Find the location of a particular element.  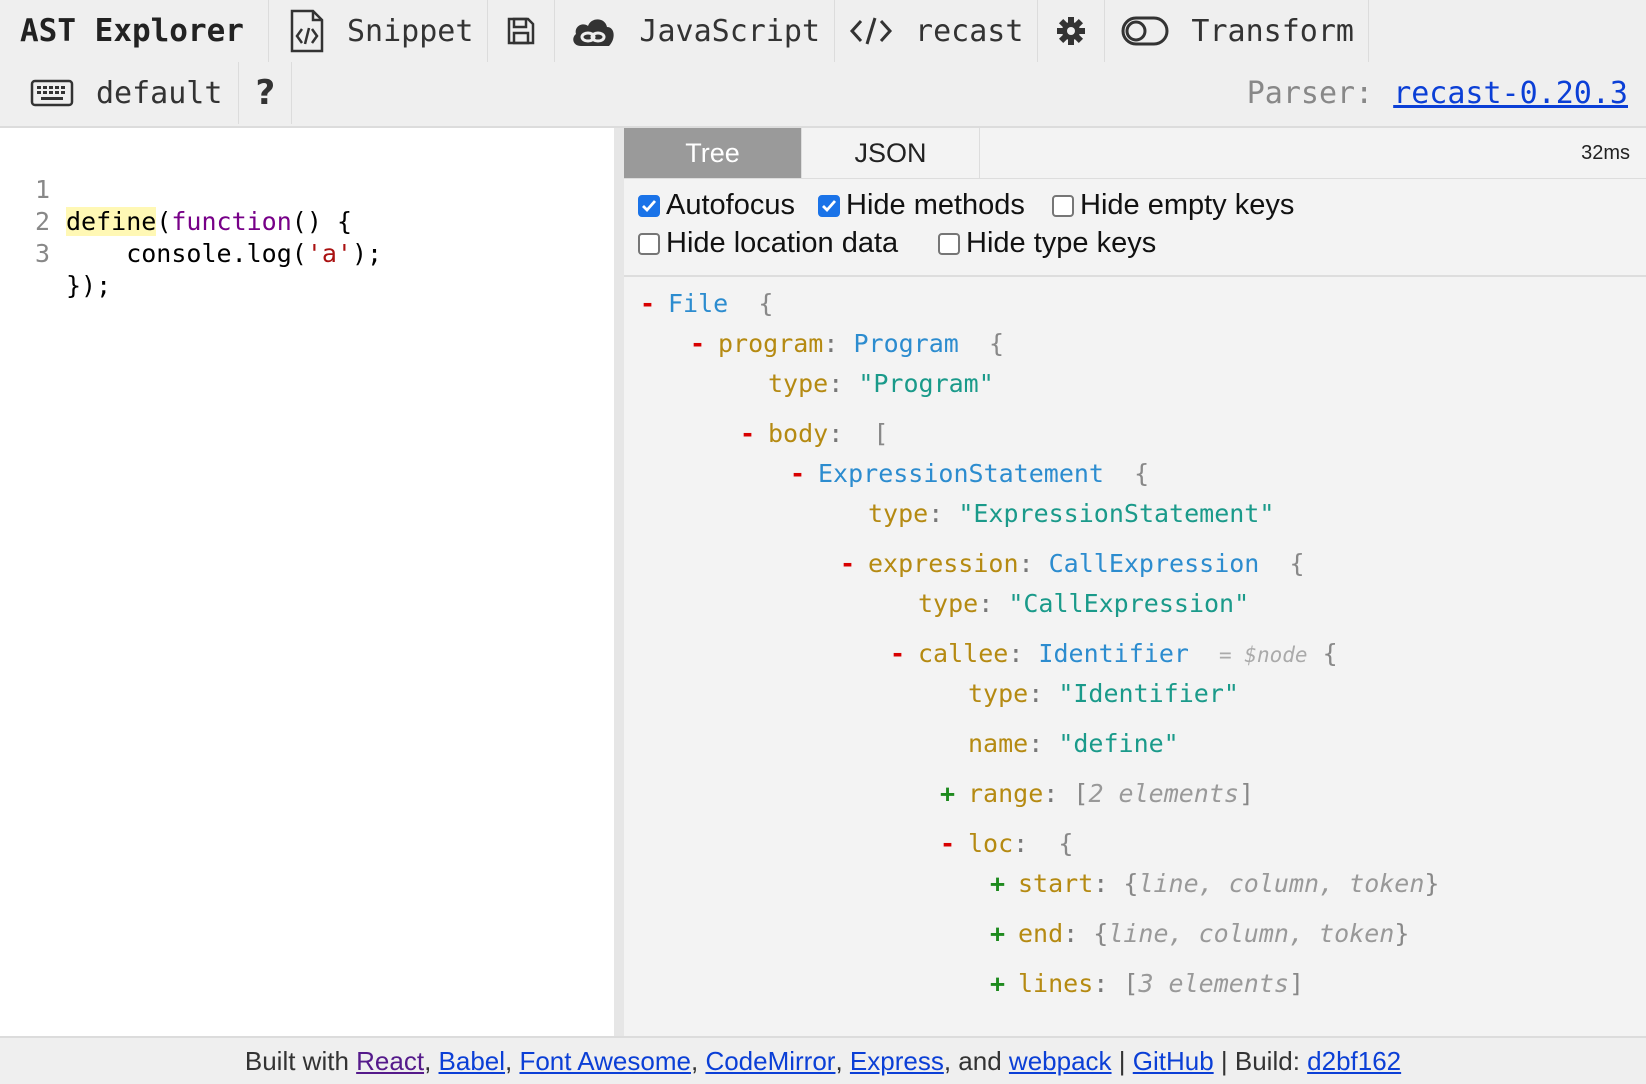

parser-prefix: Parser: is located at coordinates (1310, 93).